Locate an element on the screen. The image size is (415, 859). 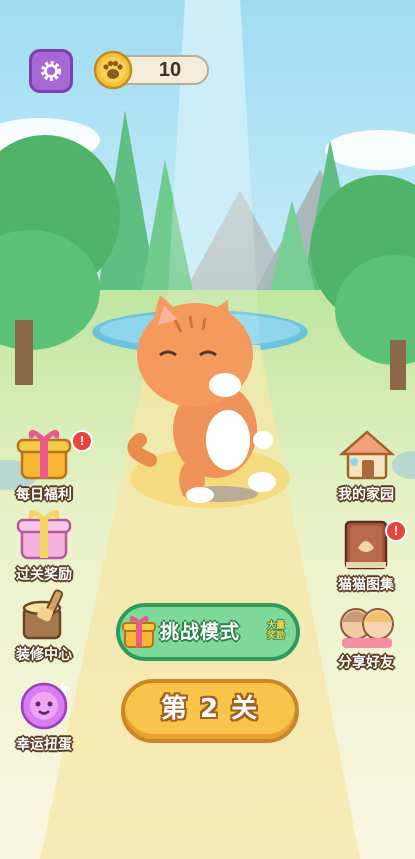
level-reward-button: 过关奖励 is located at coordinates (44, 545).